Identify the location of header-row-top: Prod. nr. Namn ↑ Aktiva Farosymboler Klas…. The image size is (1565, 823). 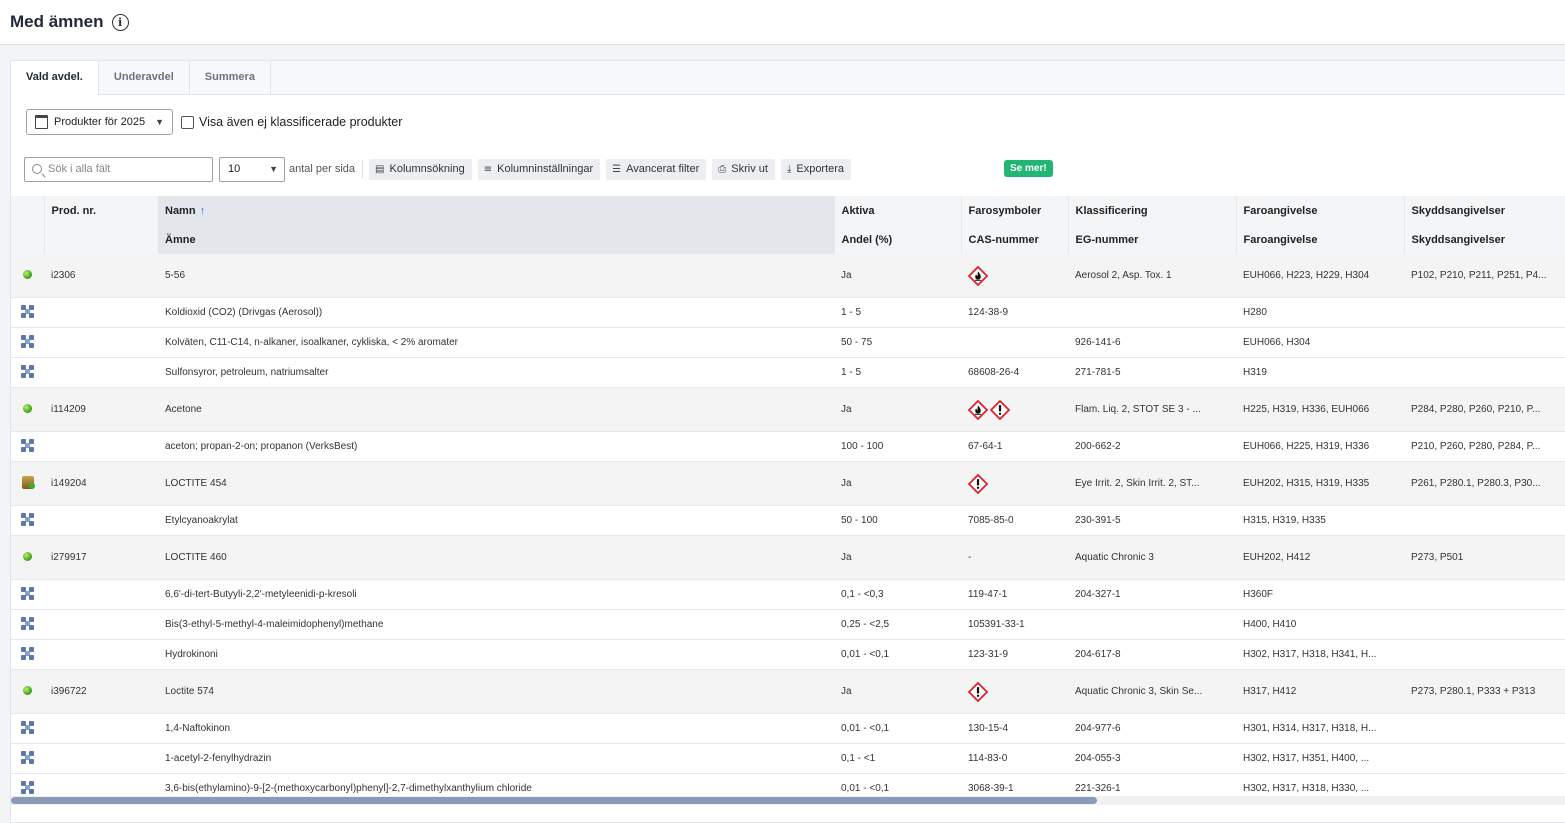
(788, 210).